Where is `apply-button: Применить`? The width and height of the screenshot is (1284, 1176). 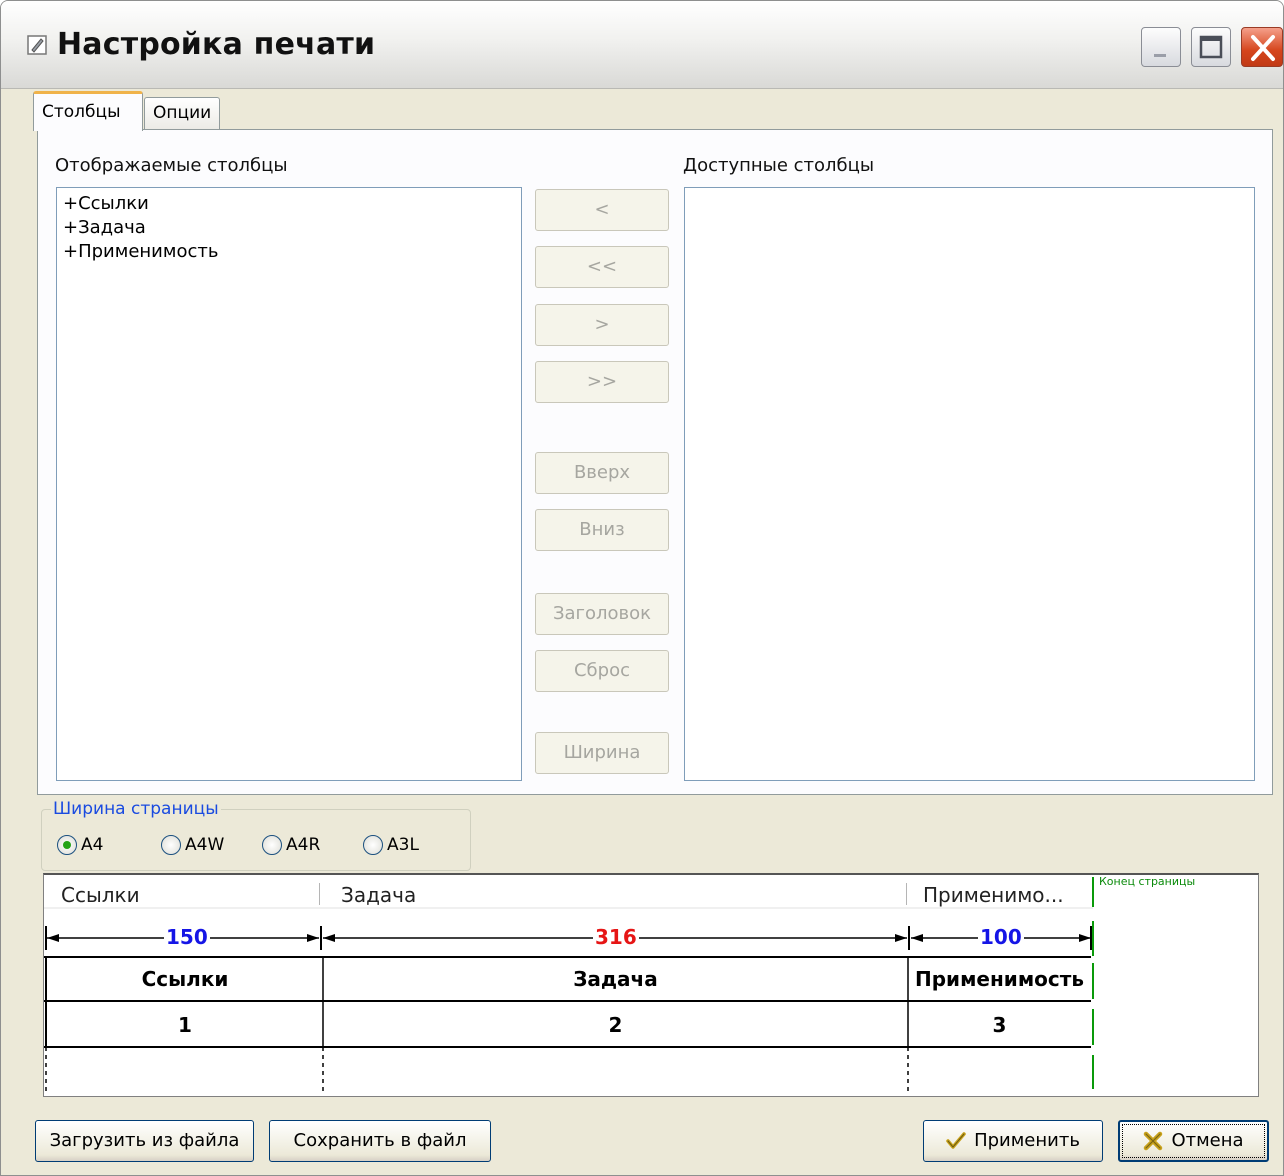
apply-button: Применить is located at coordinates (1013, 1141).